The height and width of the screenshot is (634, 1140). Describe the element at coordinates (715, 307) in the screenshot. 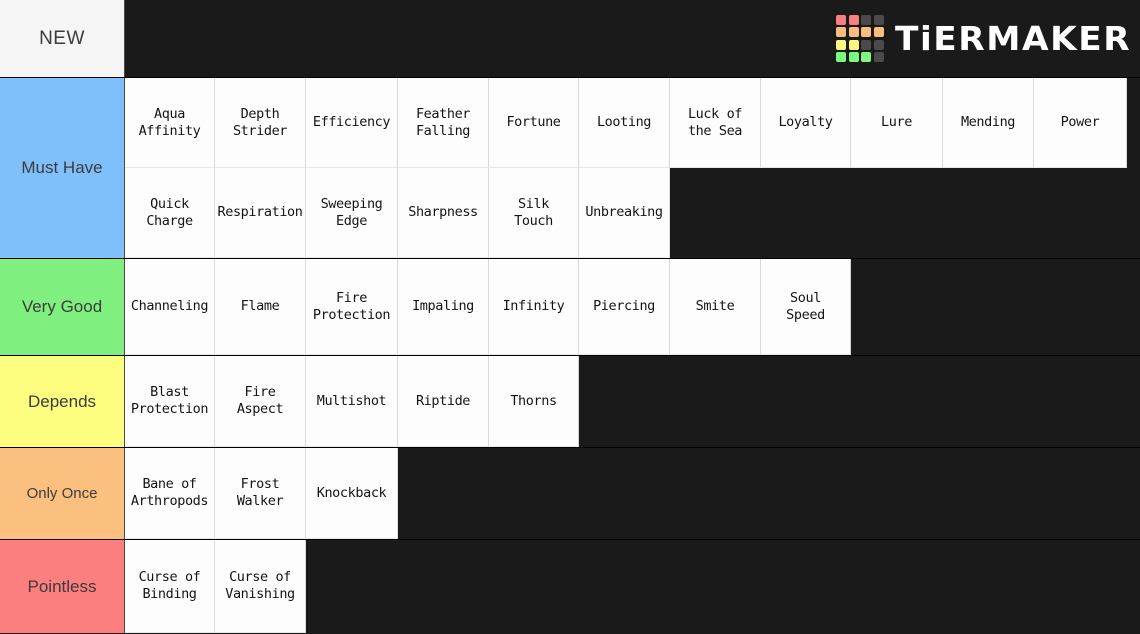

I see `tier-item: Smite` at that location.